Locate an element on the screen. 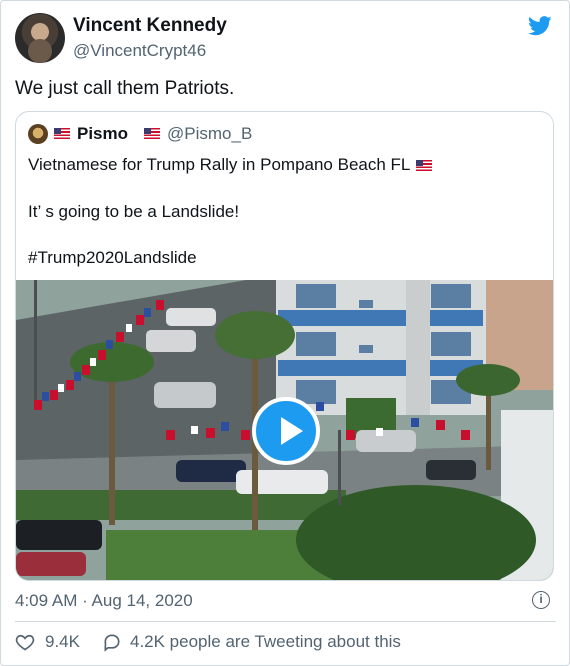 This screenshot has width=570, height=666. author-handle: @VincentCrypt46 is located at coordinates (139, 51).